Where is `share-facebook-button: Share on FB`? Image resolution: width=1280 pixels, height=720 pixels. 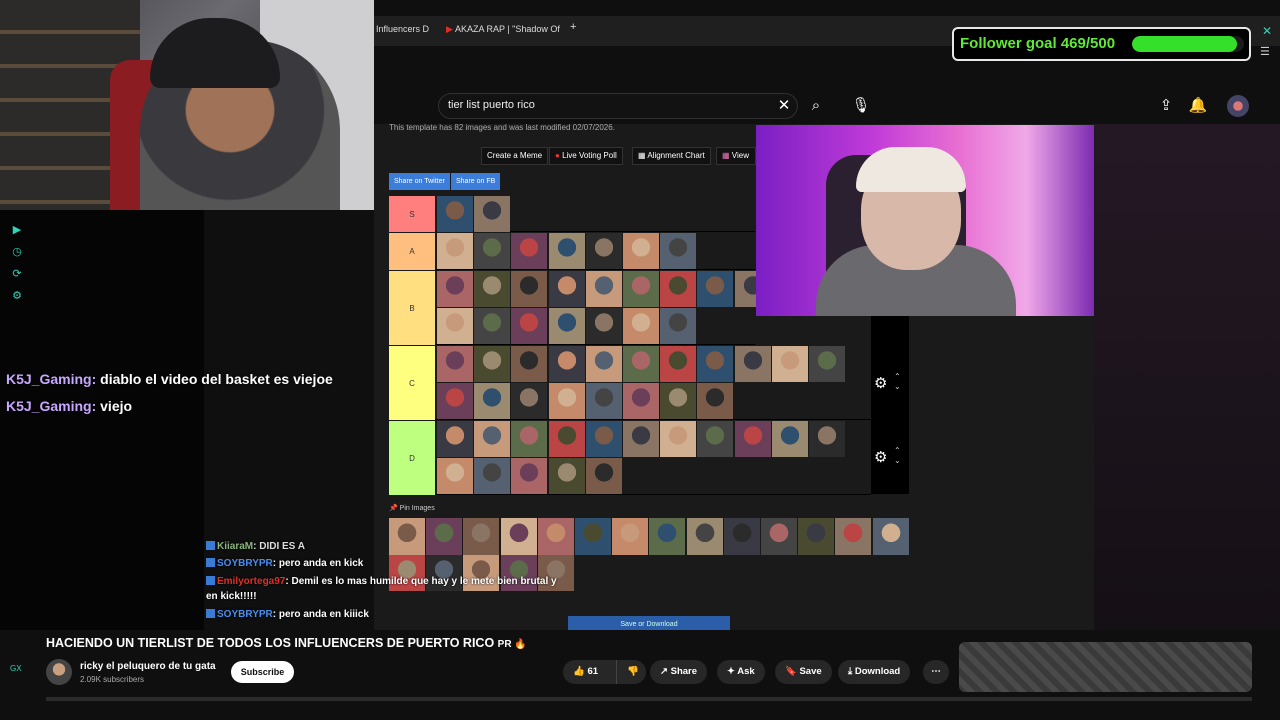 share-facebook-button: Share on FB is located at coordinates (476, 181).